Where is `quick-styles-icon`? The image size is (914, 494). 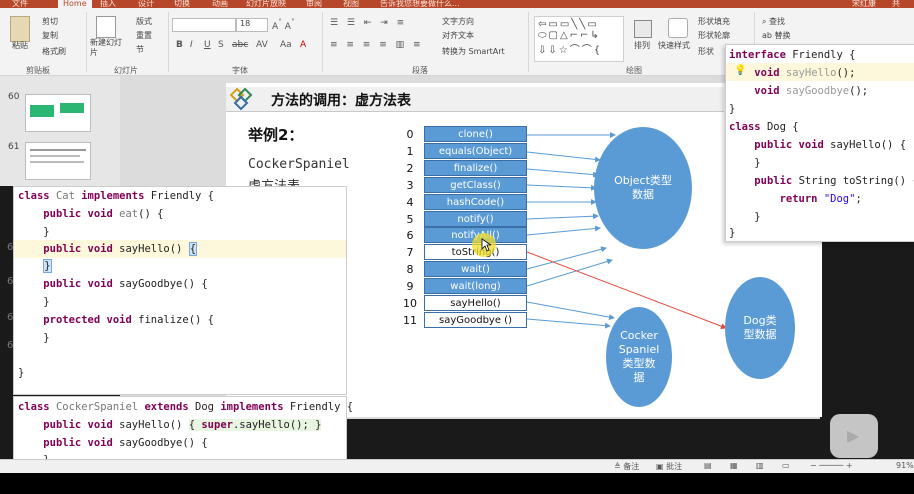 quick-styles-icon is located at coordinates (678, 28).